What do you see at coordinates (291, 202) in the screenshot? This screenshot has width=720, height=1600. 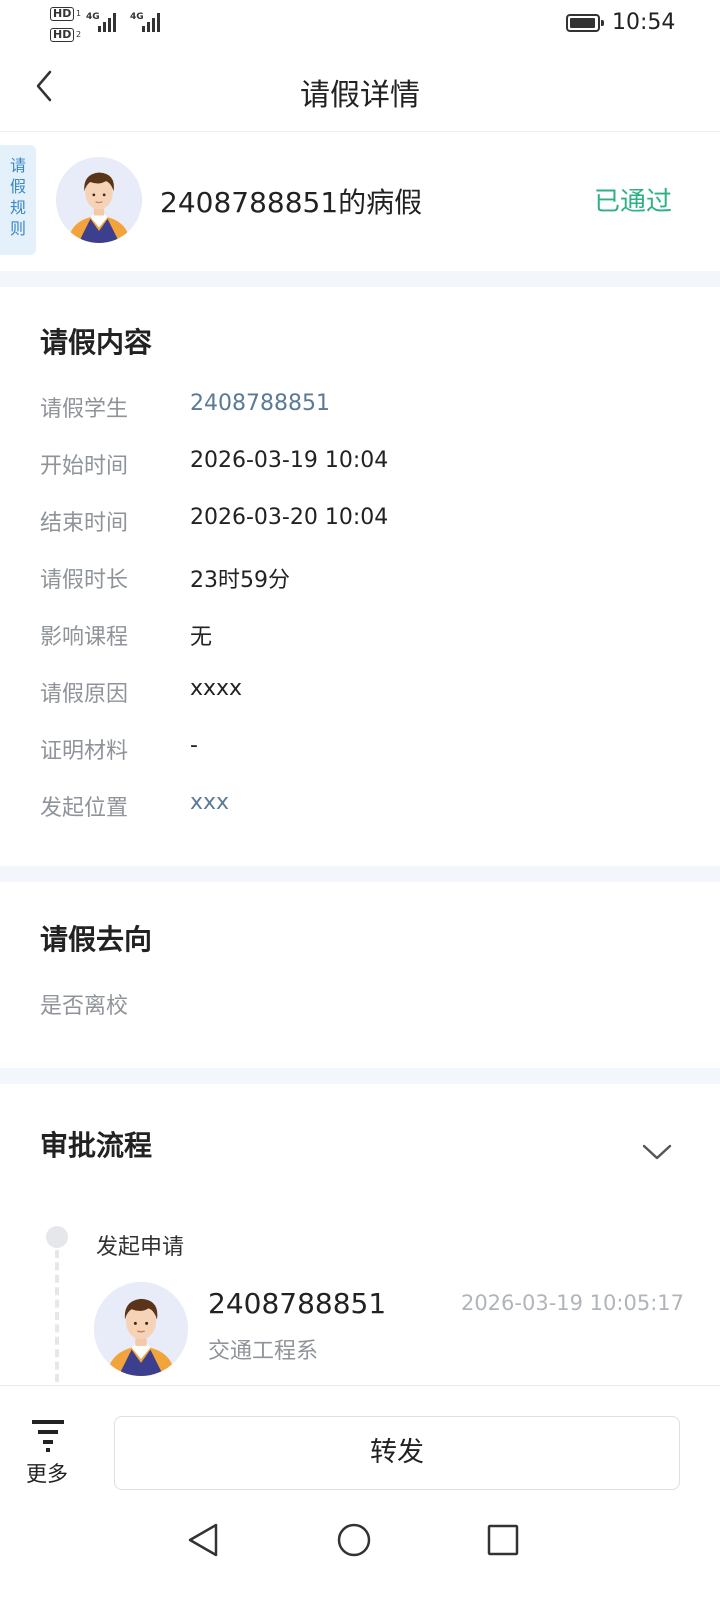 I see `leave-title: 2408788851的病假` at bounding box center [291, 202].